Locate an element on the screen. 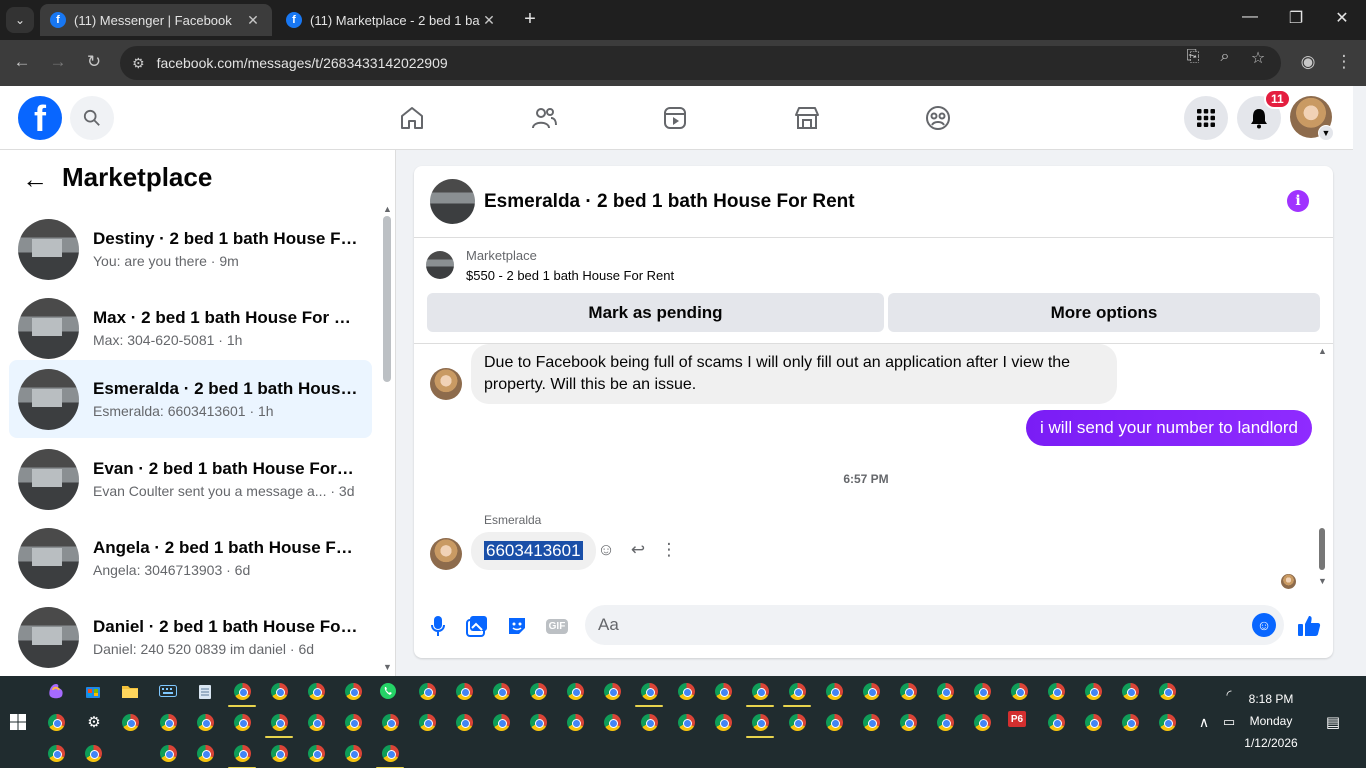 Image resolution: width=1366 pixels, height=768 pixels. store-icon is located at coordinates (93, 691).